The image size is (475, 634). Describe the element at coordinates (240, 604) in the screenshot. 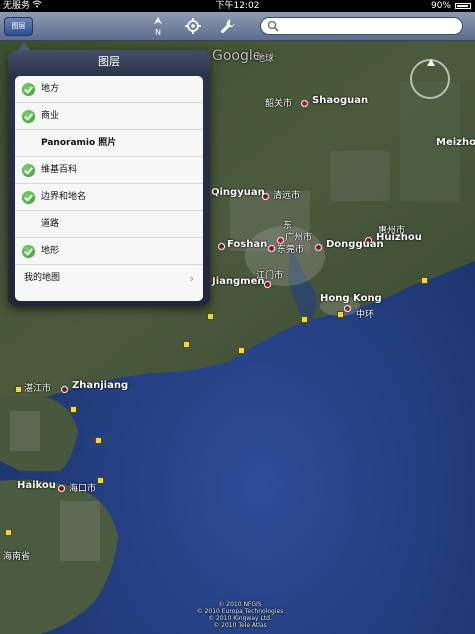

I see `copyright-line: © 2010 NFGIS` at that location.